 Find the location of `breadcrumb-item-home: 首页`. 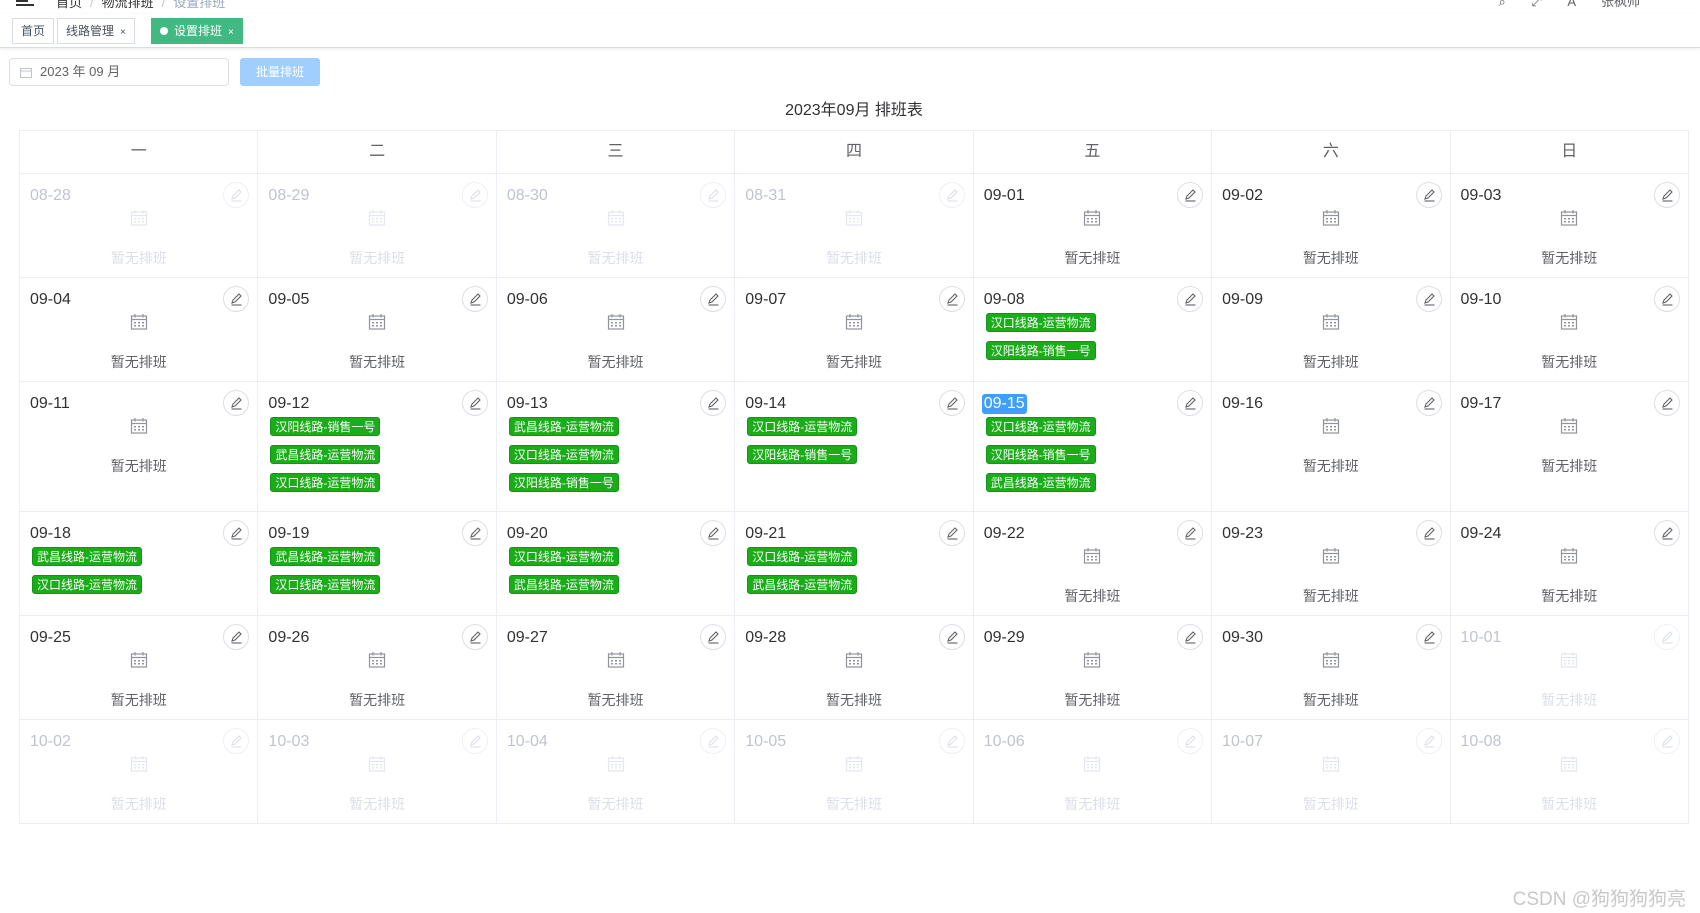

breadcrumb-item-home: 首页 is located at coordinates (69, 5).